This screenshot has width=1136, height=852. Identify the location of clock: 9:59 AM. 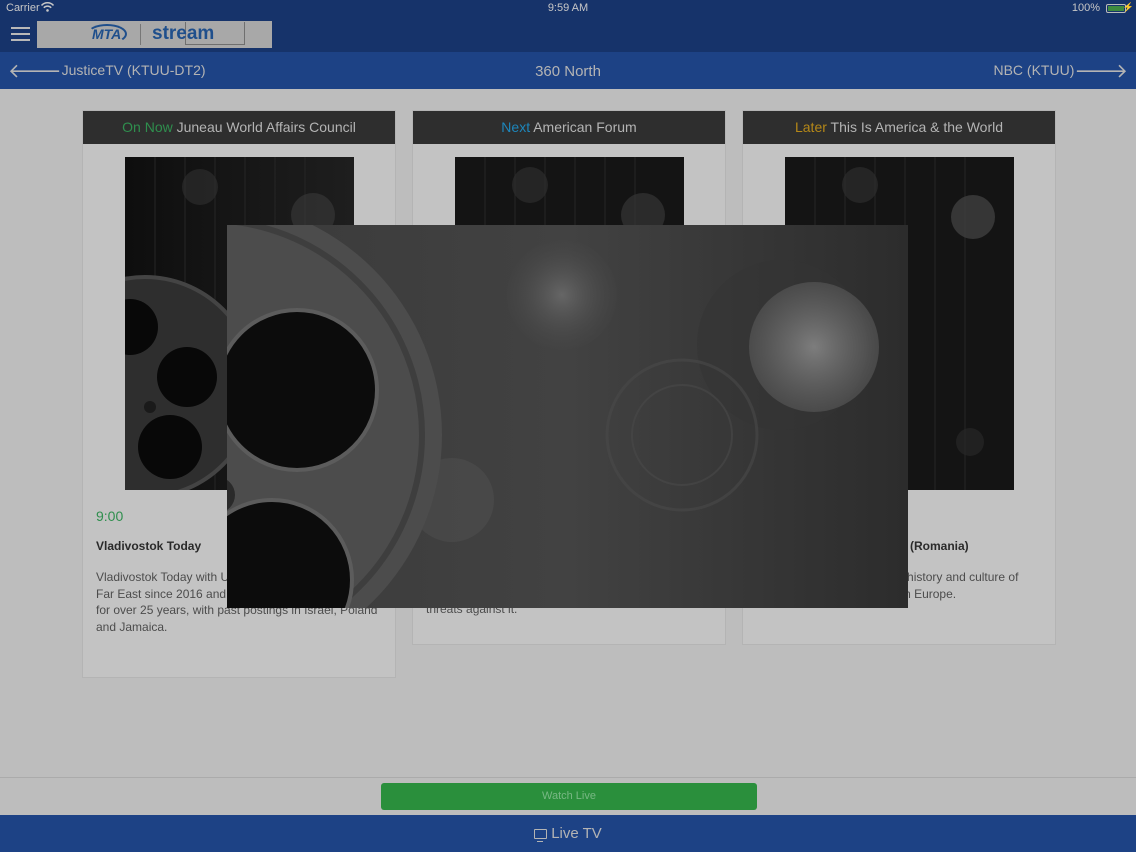
(568, 8).